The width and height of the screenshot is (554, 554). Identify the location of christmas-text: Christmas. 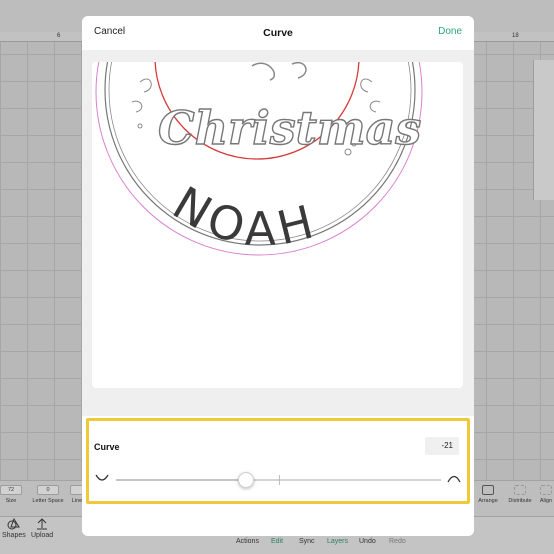
(289, 128).